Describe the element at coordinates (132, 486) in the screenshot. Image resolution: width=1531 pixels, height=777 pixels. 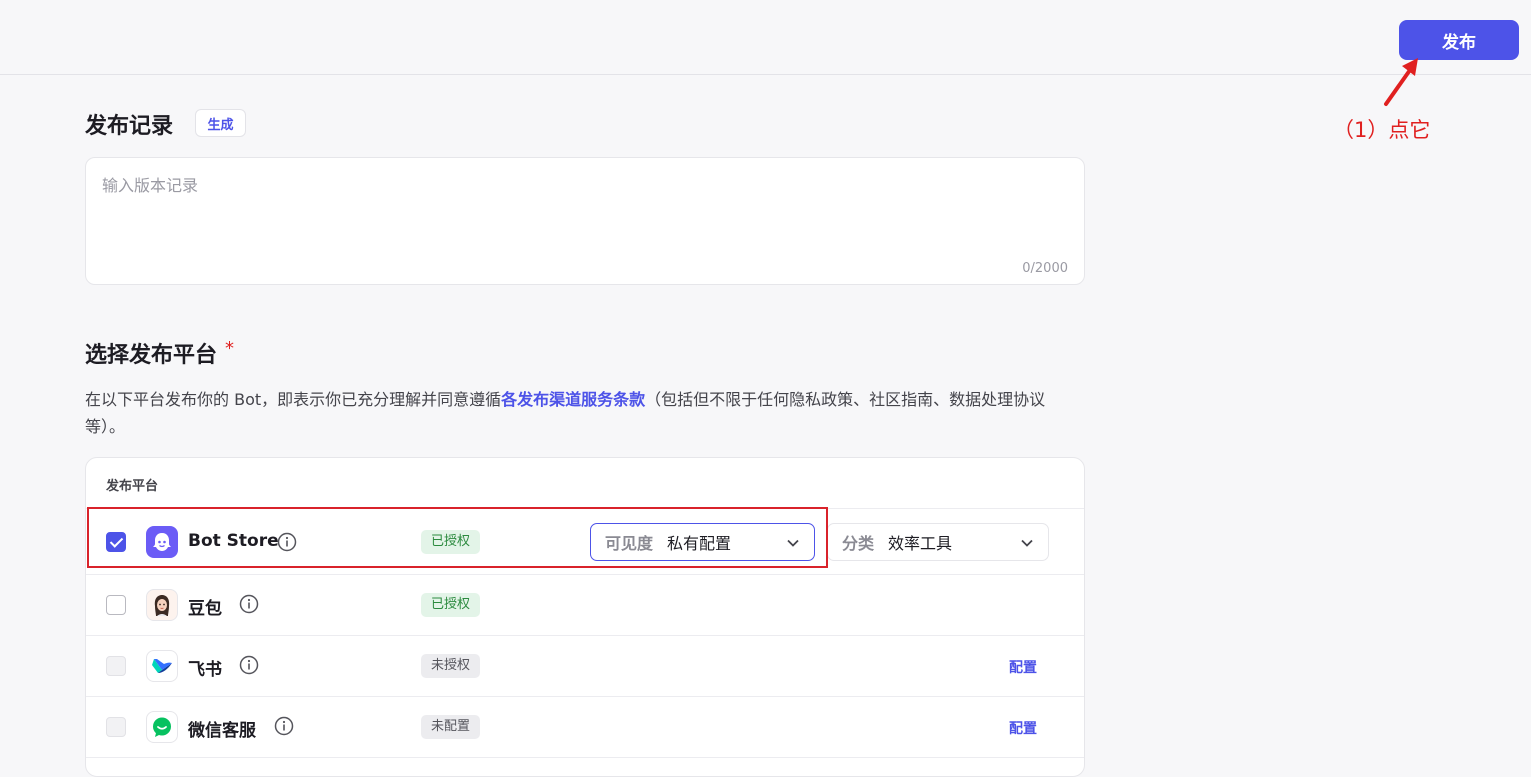
I see `table-header-label: 发布平台` at that location.